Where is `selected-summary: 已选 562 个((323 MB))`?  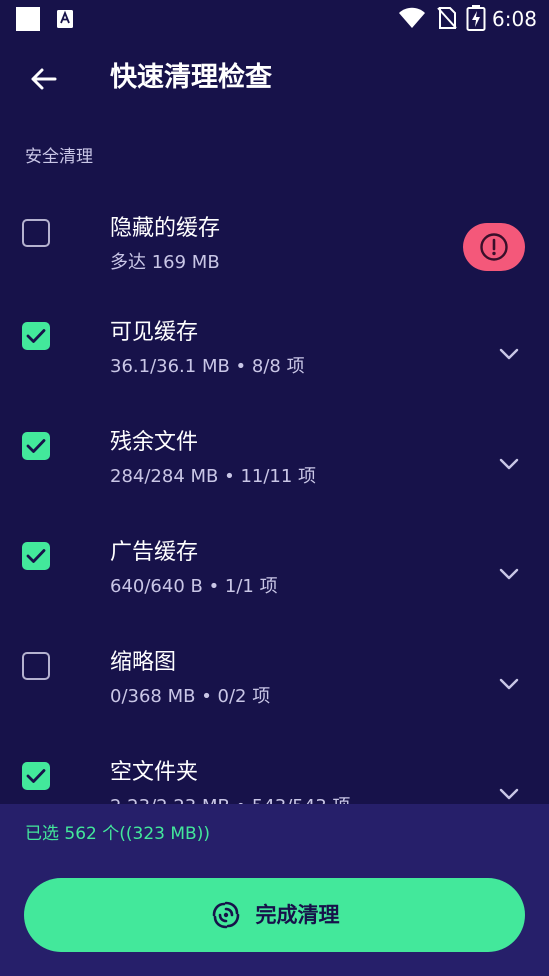
selected-summary: 已选 562 个((323 MB)) is located at coordinates (117, 834).